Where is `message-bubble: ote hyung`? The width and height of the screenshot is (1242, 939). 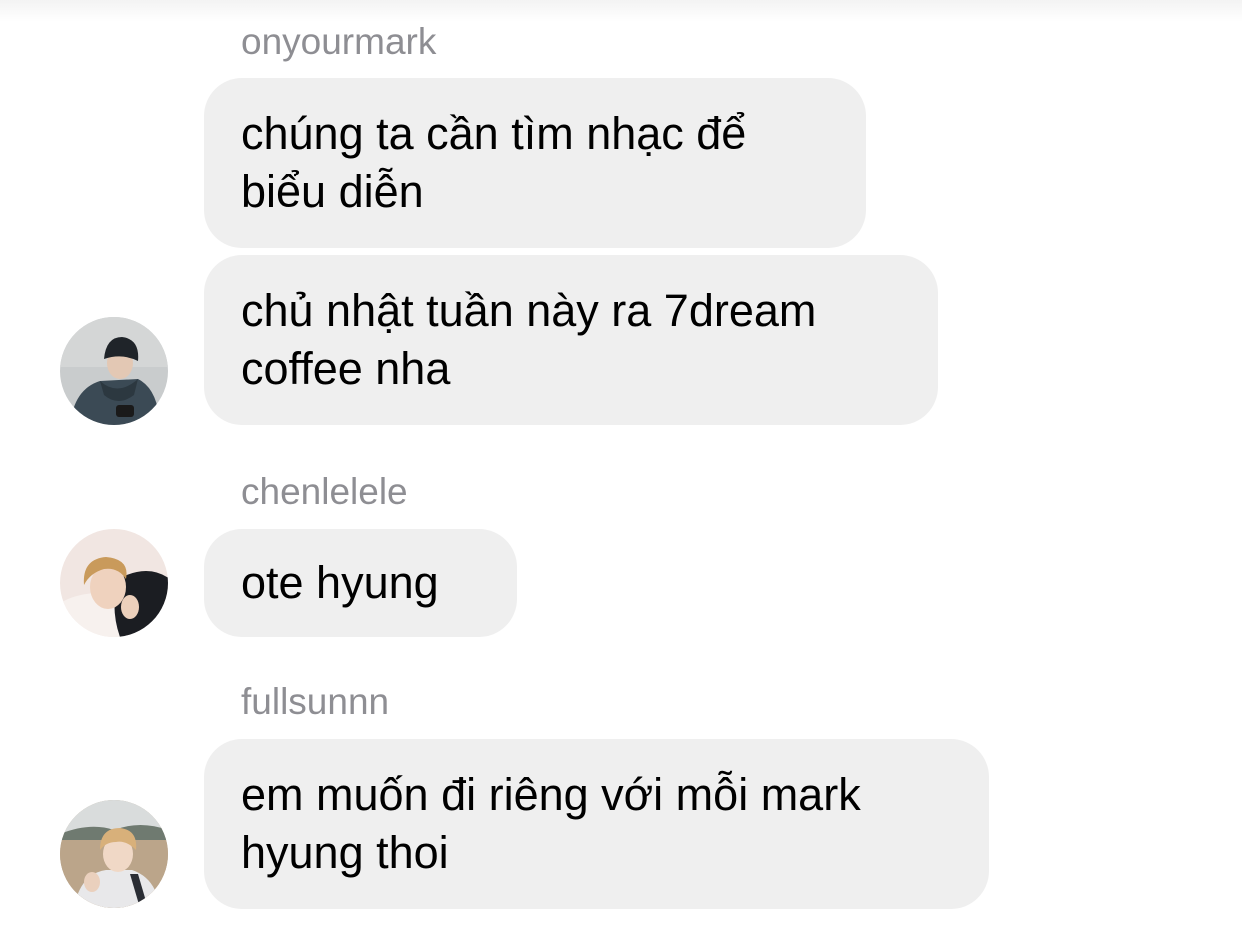 message-bubble: ote hyung is located at coordinates (360, 583).